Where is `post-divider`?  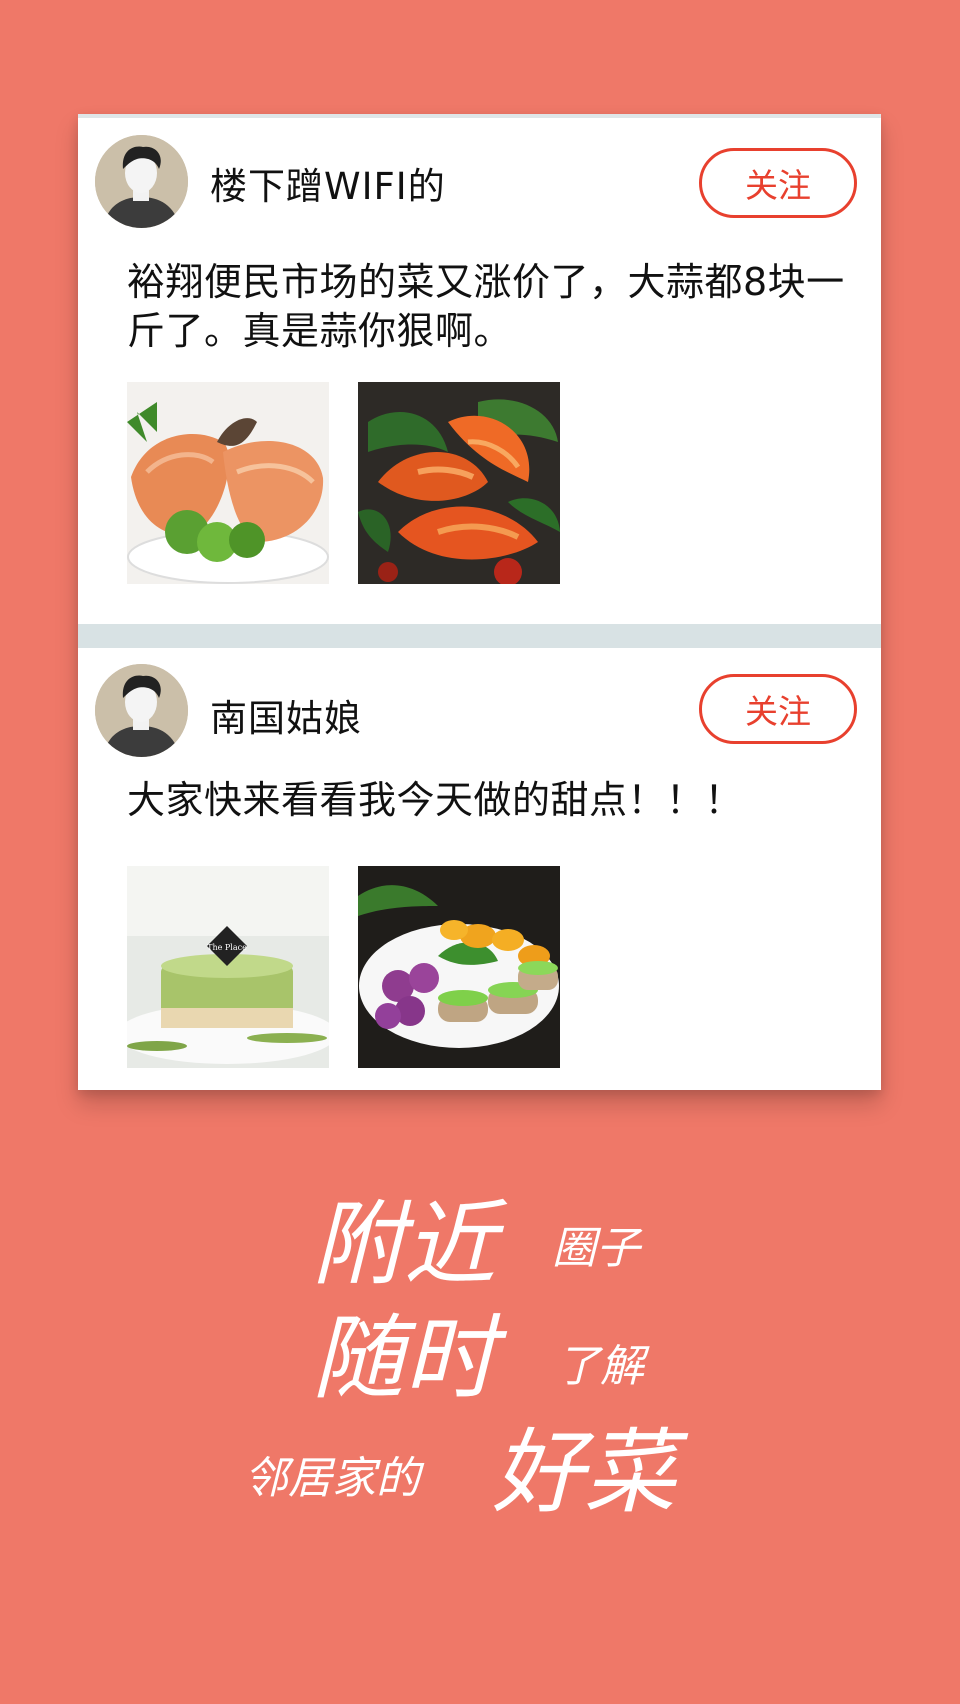 post-divider is located at coordinates (479, 636).